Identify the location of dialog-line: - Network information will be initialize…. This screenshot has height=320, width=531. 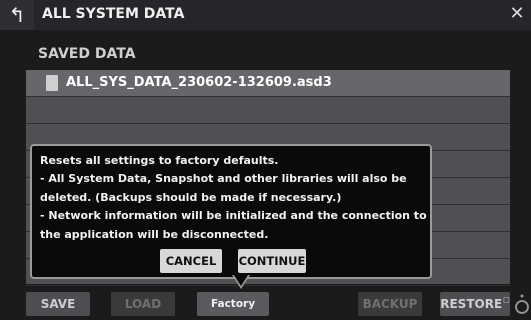
(233, 216).